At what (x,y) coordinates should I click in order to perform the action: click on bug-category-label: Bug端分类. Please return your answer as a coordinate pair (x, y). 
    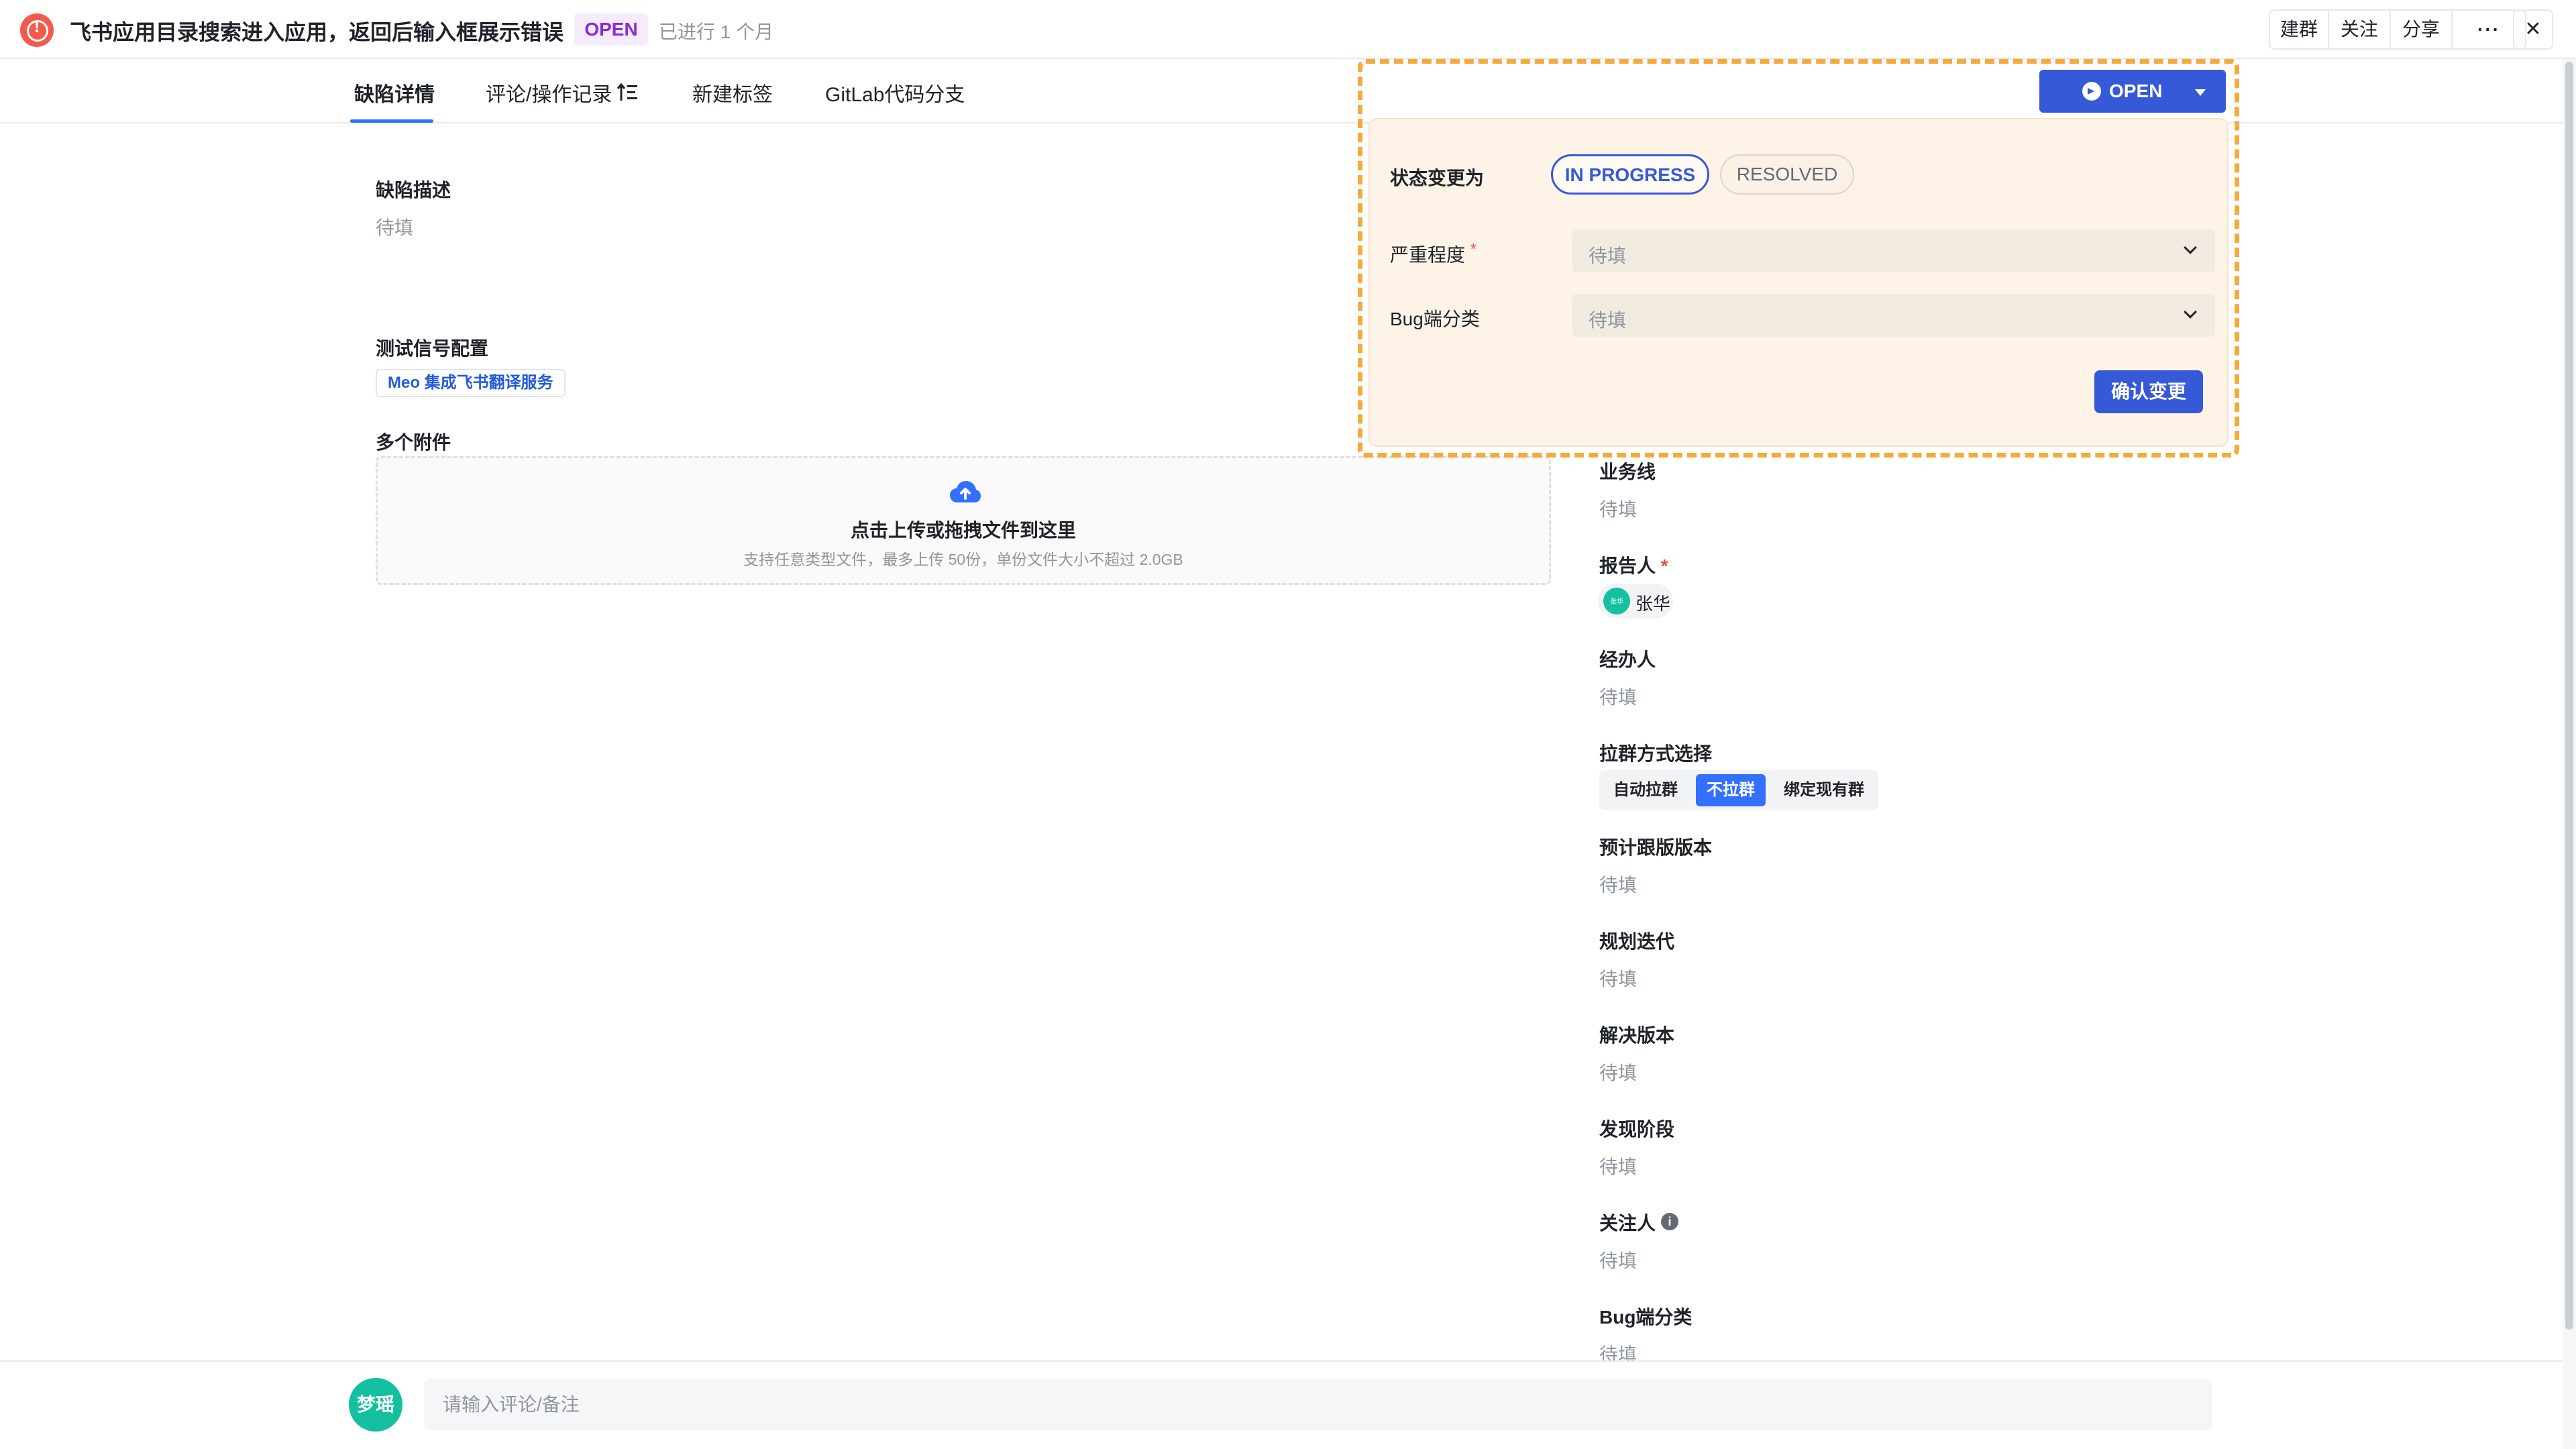
    Looking at the image, I should click on (1646, 1317).